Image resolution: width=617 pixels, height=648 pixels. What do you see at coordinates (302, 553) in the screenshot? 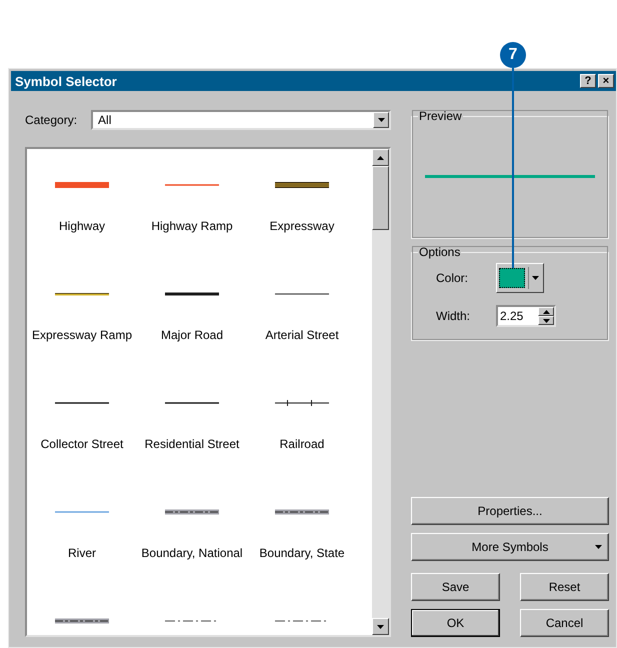
I see `symbol-label: Boundary, State` at bounding box center [302, 553].